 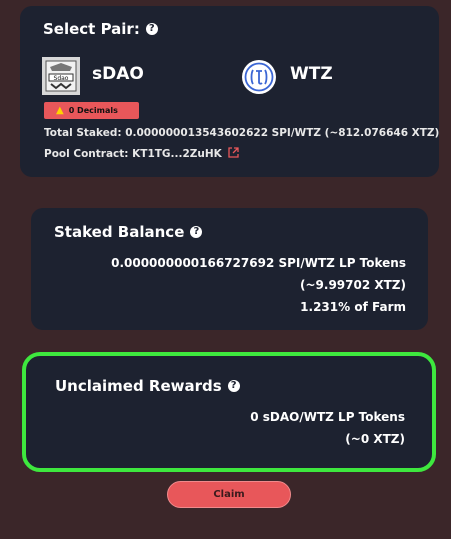 I want to click on rewards-xtz-value: (~0 XTZ), so click(x=375, y=439).